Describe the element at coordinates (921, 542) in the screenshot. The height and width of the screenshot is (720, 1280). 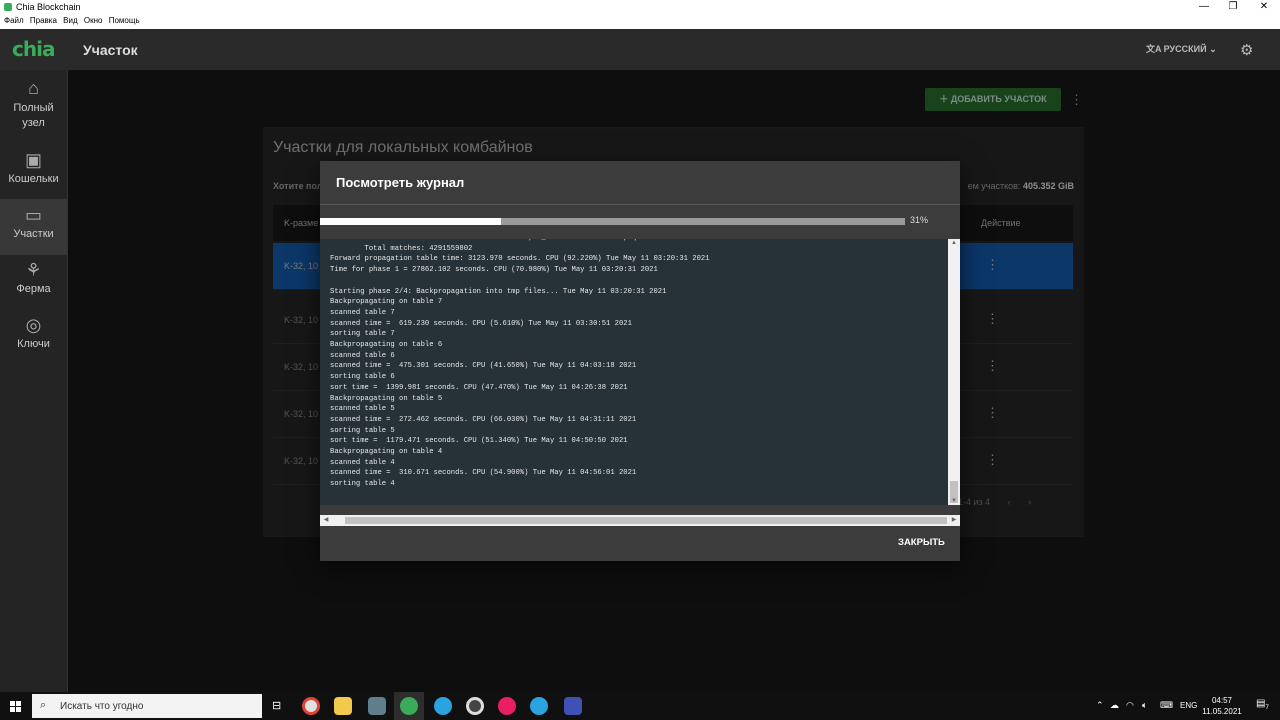
I see `close-dialog-button: ЗАКРЫТЬ` at that location.